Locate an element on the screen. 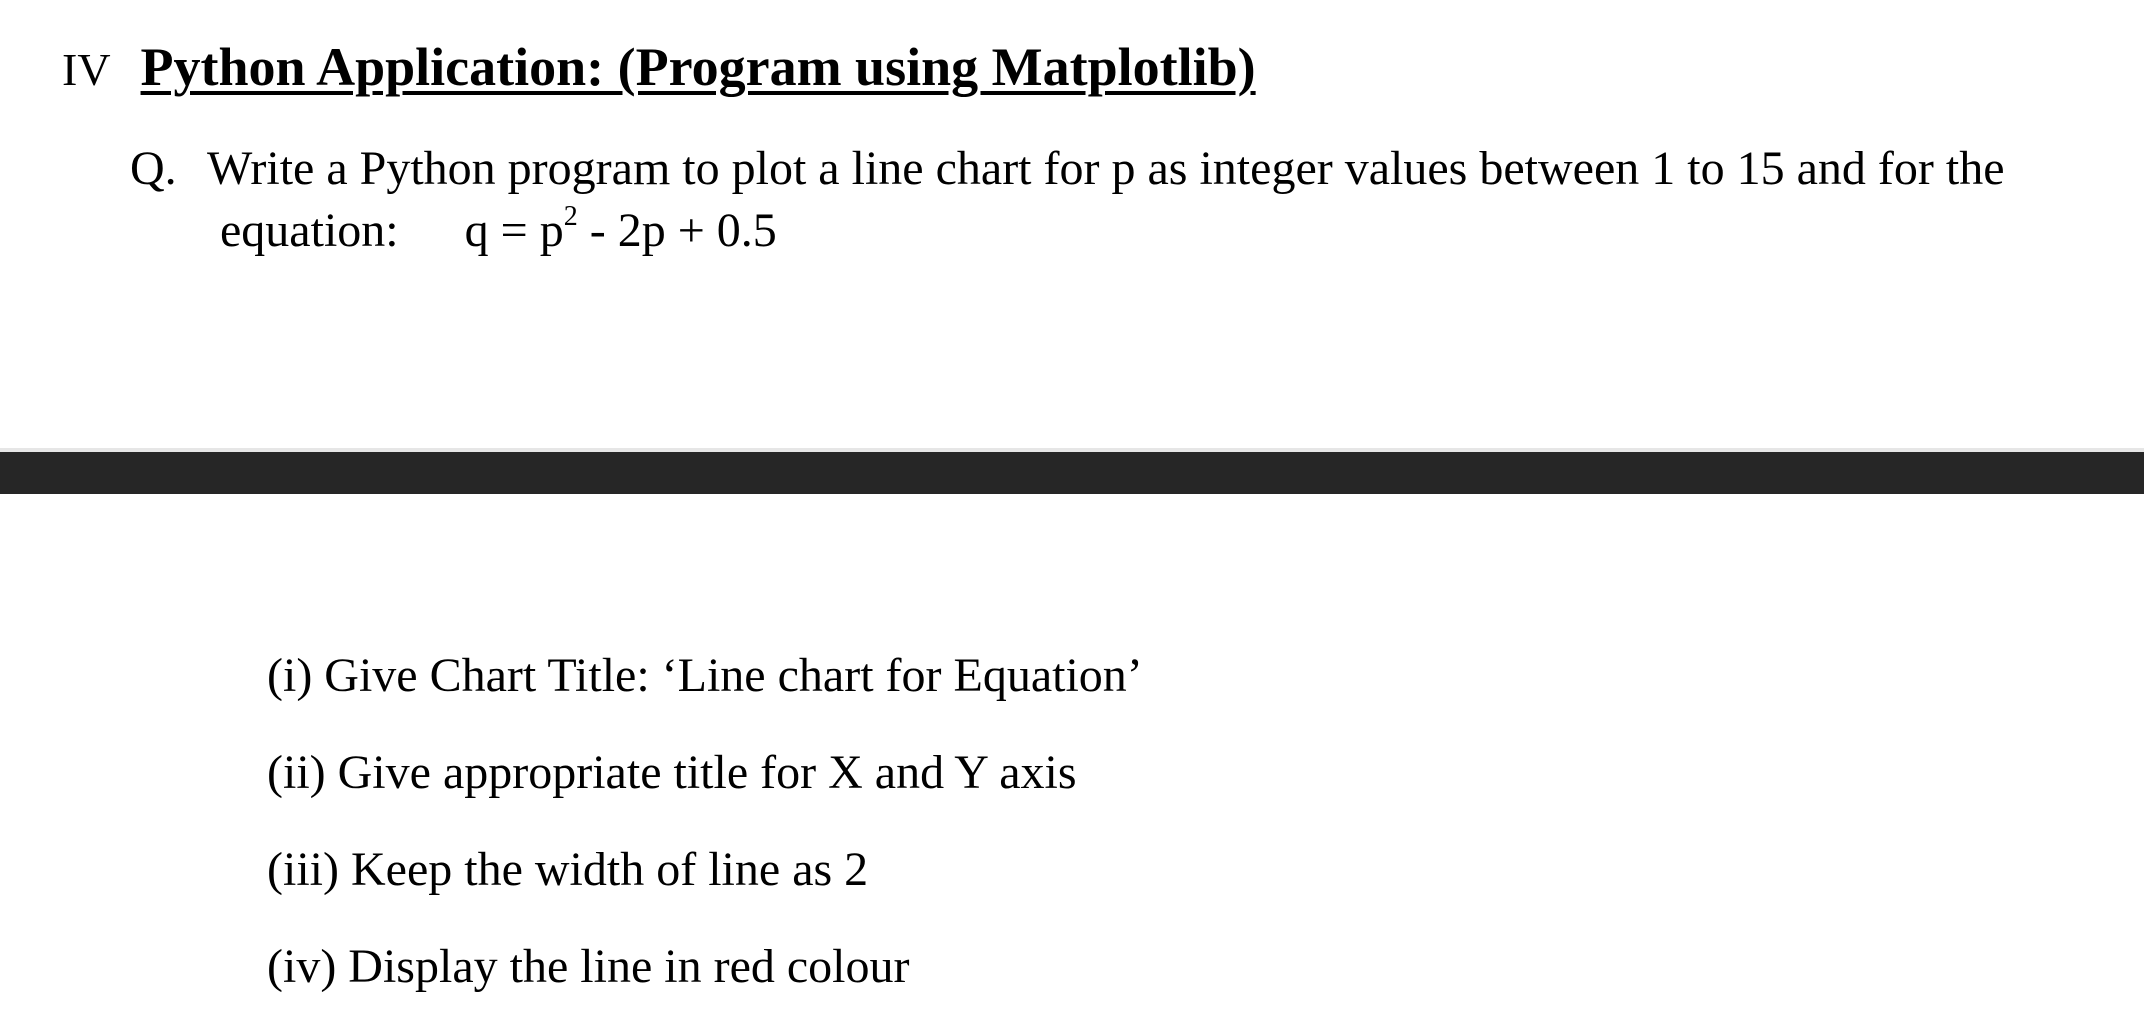 This screenshot has width=2144, height=1028. page-divider-bar is located at coordinates (1072, 473).